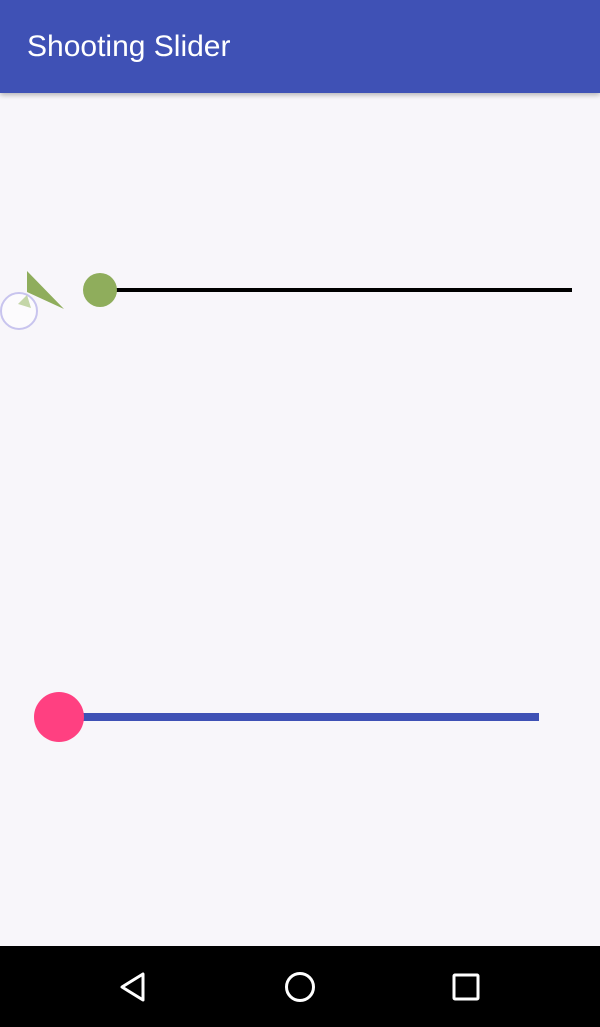 The height and width of the screenshot is (1027, 600). What do you see at coordinates (300, 46) in the screenshot?
I see `app-bar: Shooting Slider` at bounding box center [300, 46].